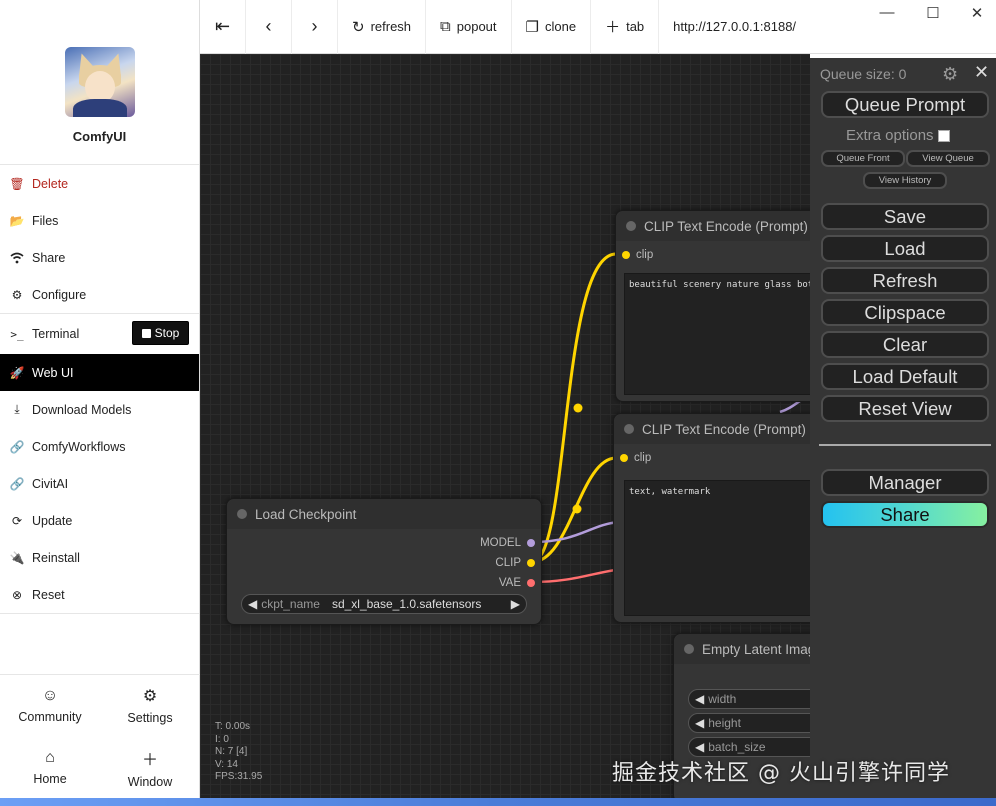  I want to click on exit-icon: ⇤, so click(222, 26).